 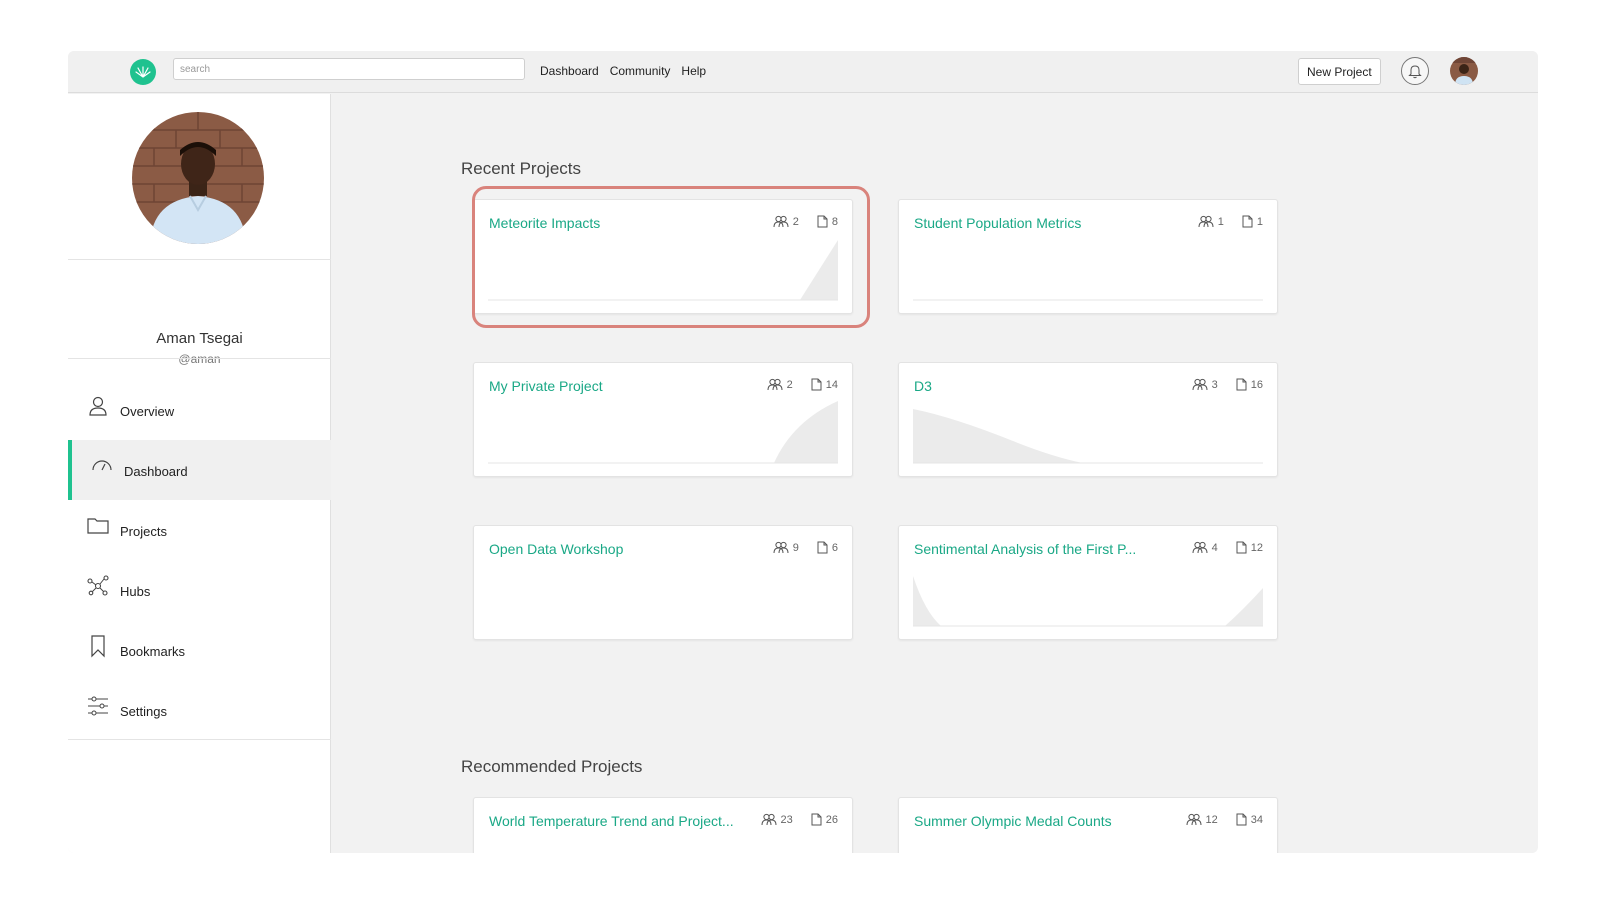 What do you see at coordinates (198, 178) in the screenshot?
I see `profile-photo` at bounding box center [198, 178].